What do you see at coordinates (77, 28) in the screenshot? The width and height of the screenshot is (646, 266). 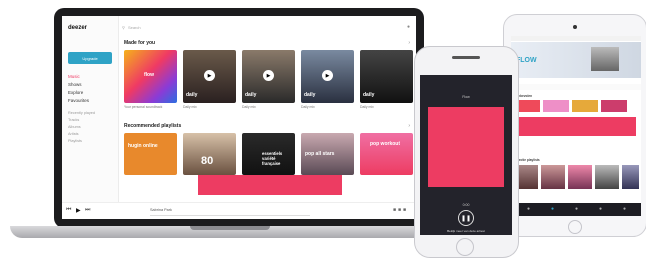 I see `deezer-logo: deezer` at bounding box center [77, 28].